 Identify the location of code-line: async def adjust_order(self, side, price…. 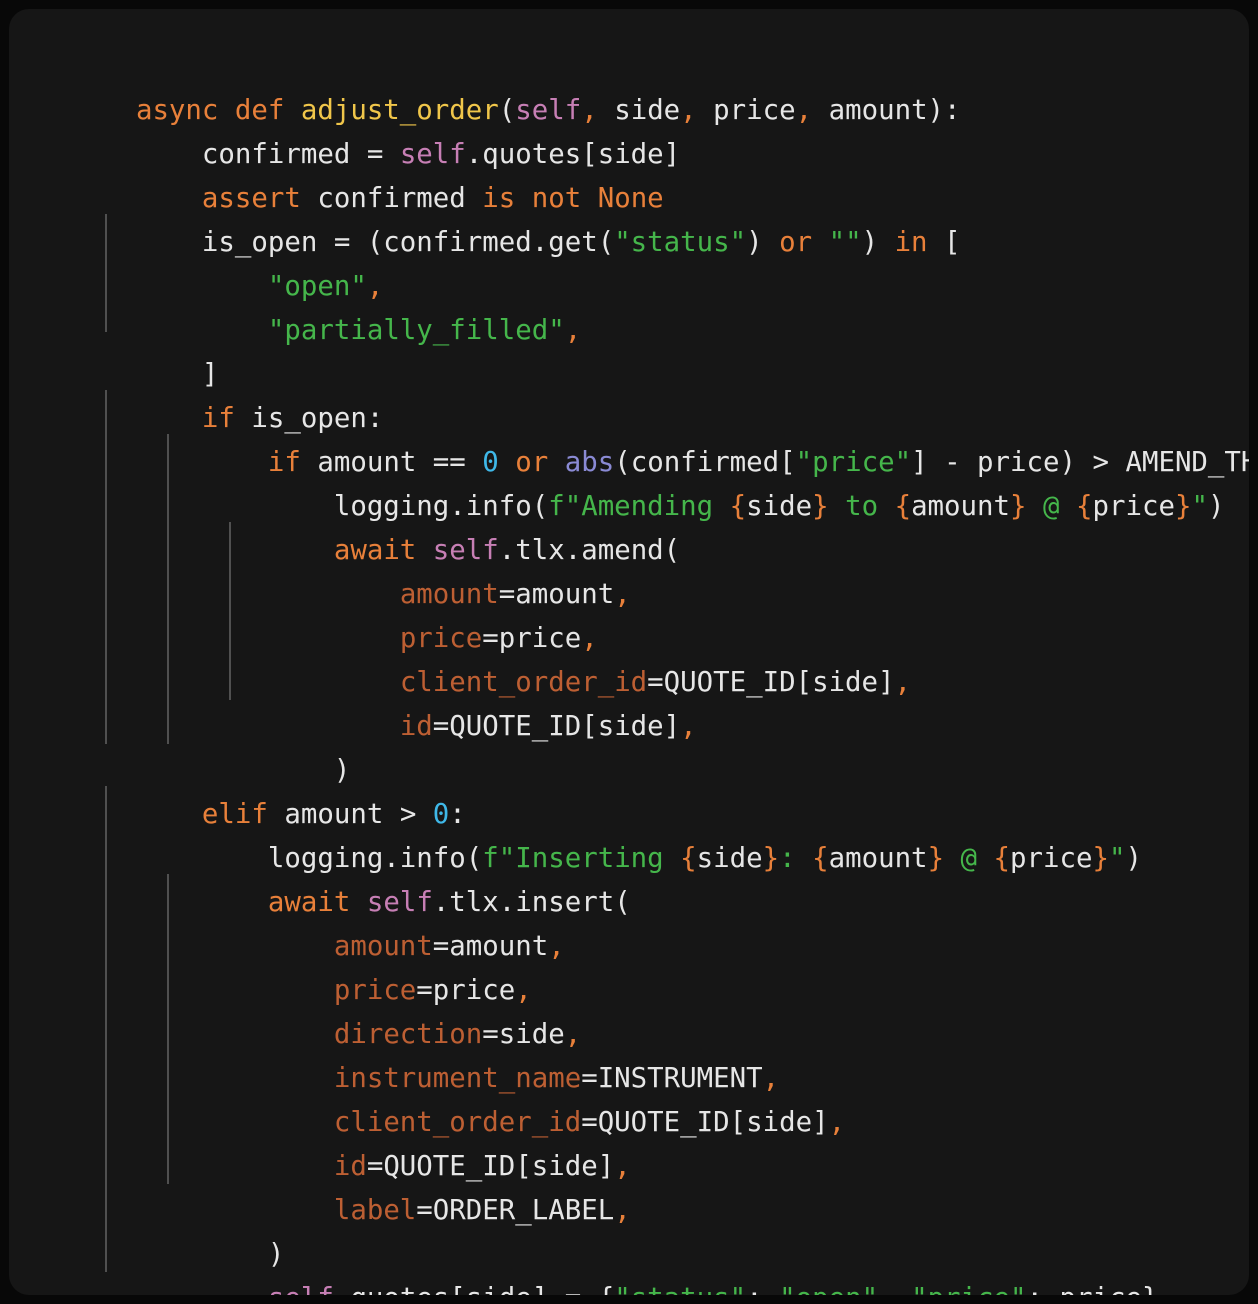
(499, 85).